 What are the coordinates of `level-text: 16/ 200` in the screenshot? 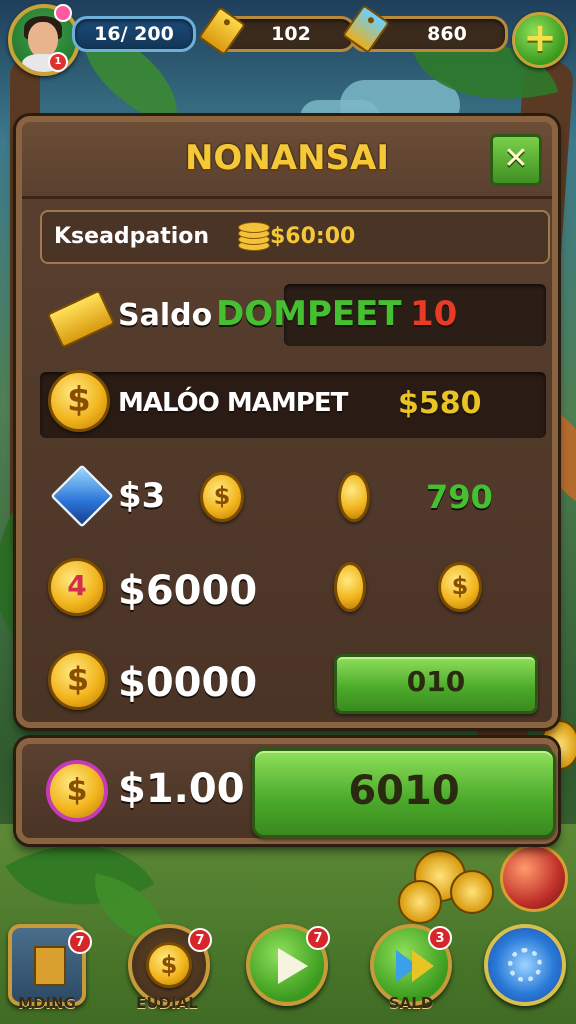 It's located at (134, 34).